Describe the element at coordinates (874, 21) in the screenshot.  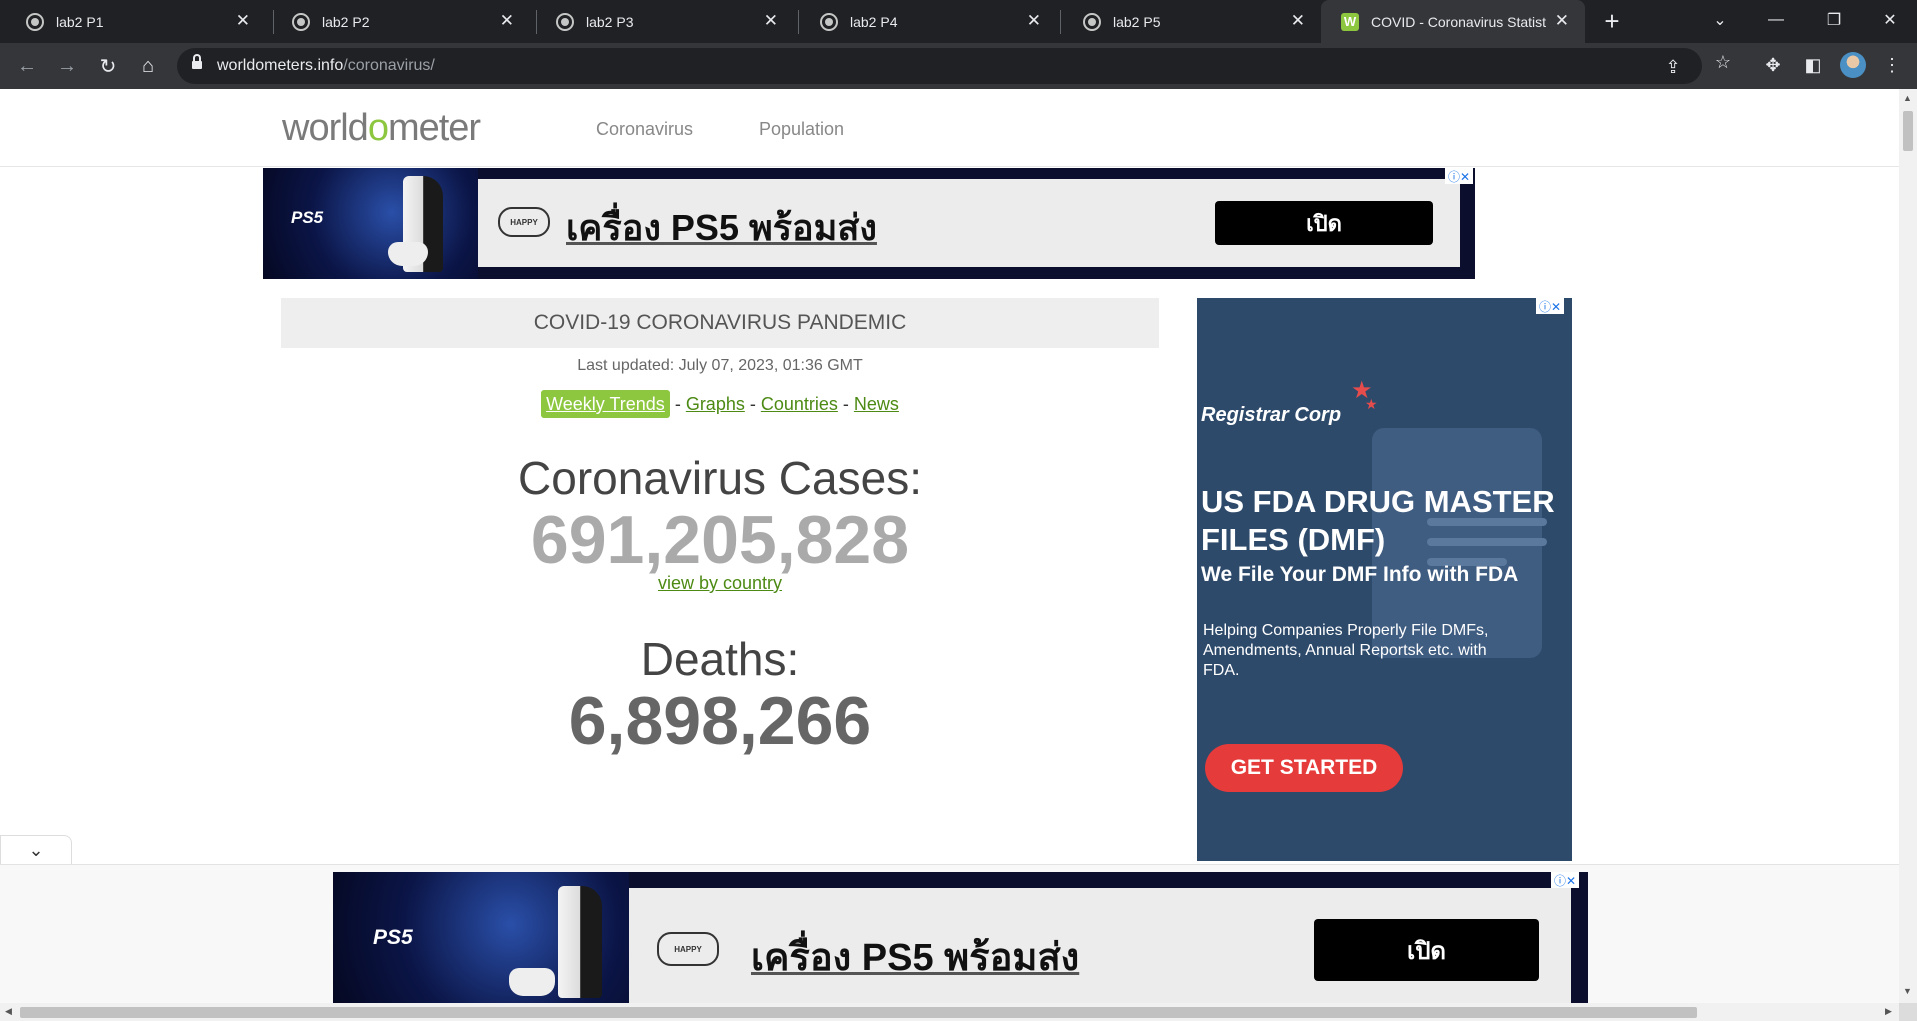
I see `tab-title: lab2 P4` at that location.